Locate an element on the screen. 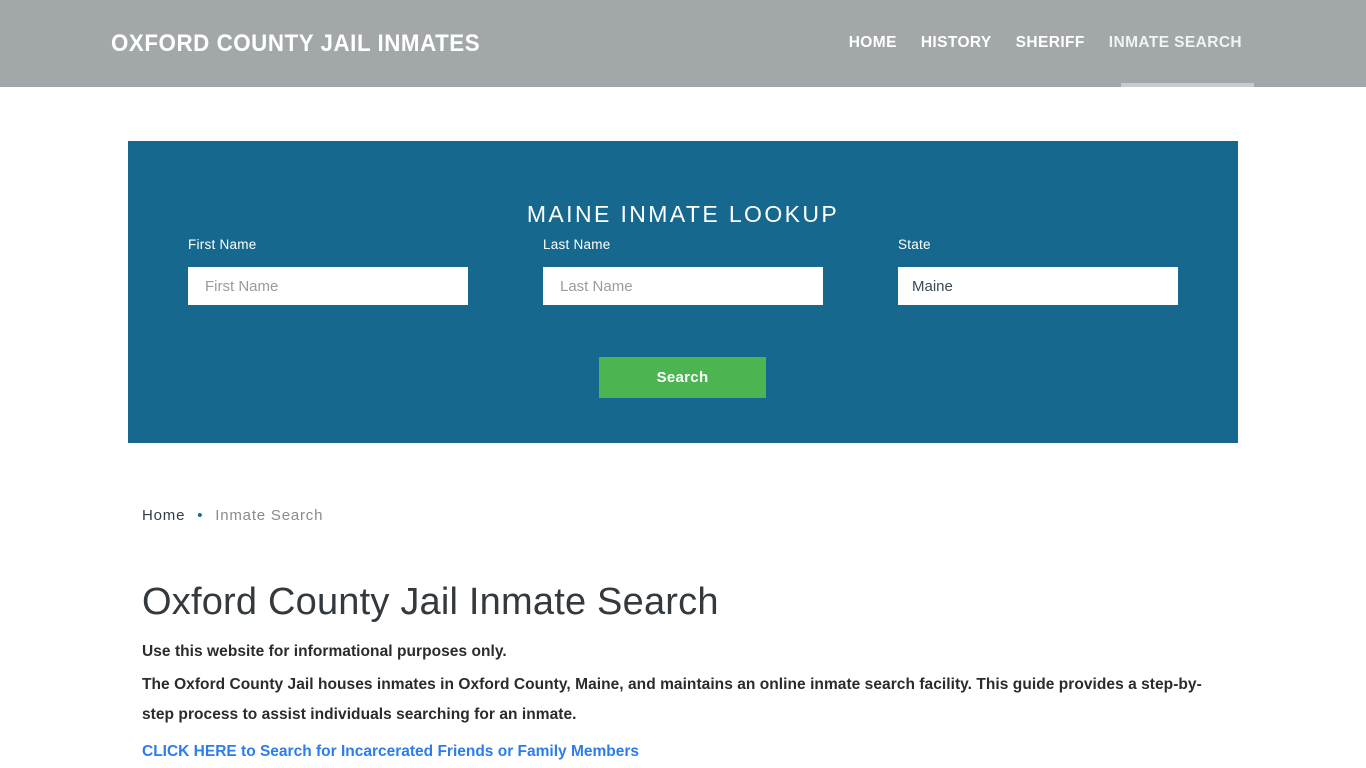 Image resolution: width=1366 pixels, height=768 pixels. state-select: Maine is located at coordinates (1038, 286).